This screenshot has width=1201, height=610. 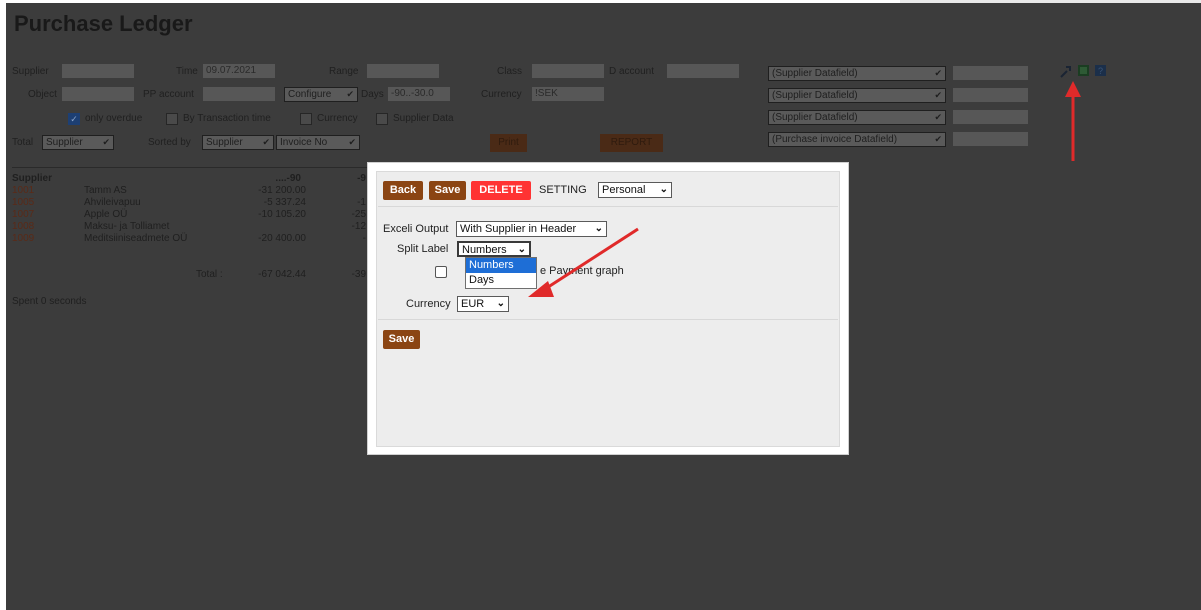 I want to click on amount-col2: -12, so click(x=358, y=226).